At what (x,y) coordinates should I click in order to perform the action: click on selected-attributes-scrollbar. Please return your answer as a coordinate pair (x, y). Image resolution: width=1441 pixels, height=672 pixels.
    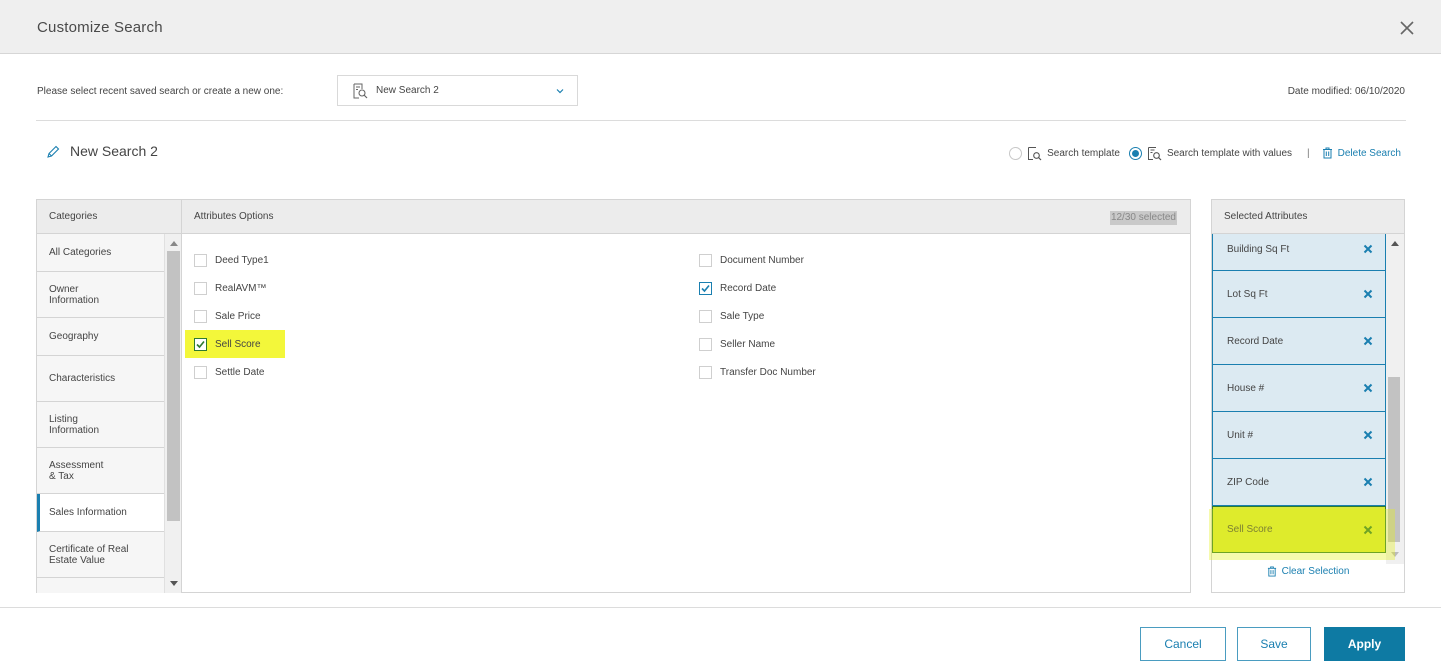
    Looking at the image, I should click on (1395, 399).